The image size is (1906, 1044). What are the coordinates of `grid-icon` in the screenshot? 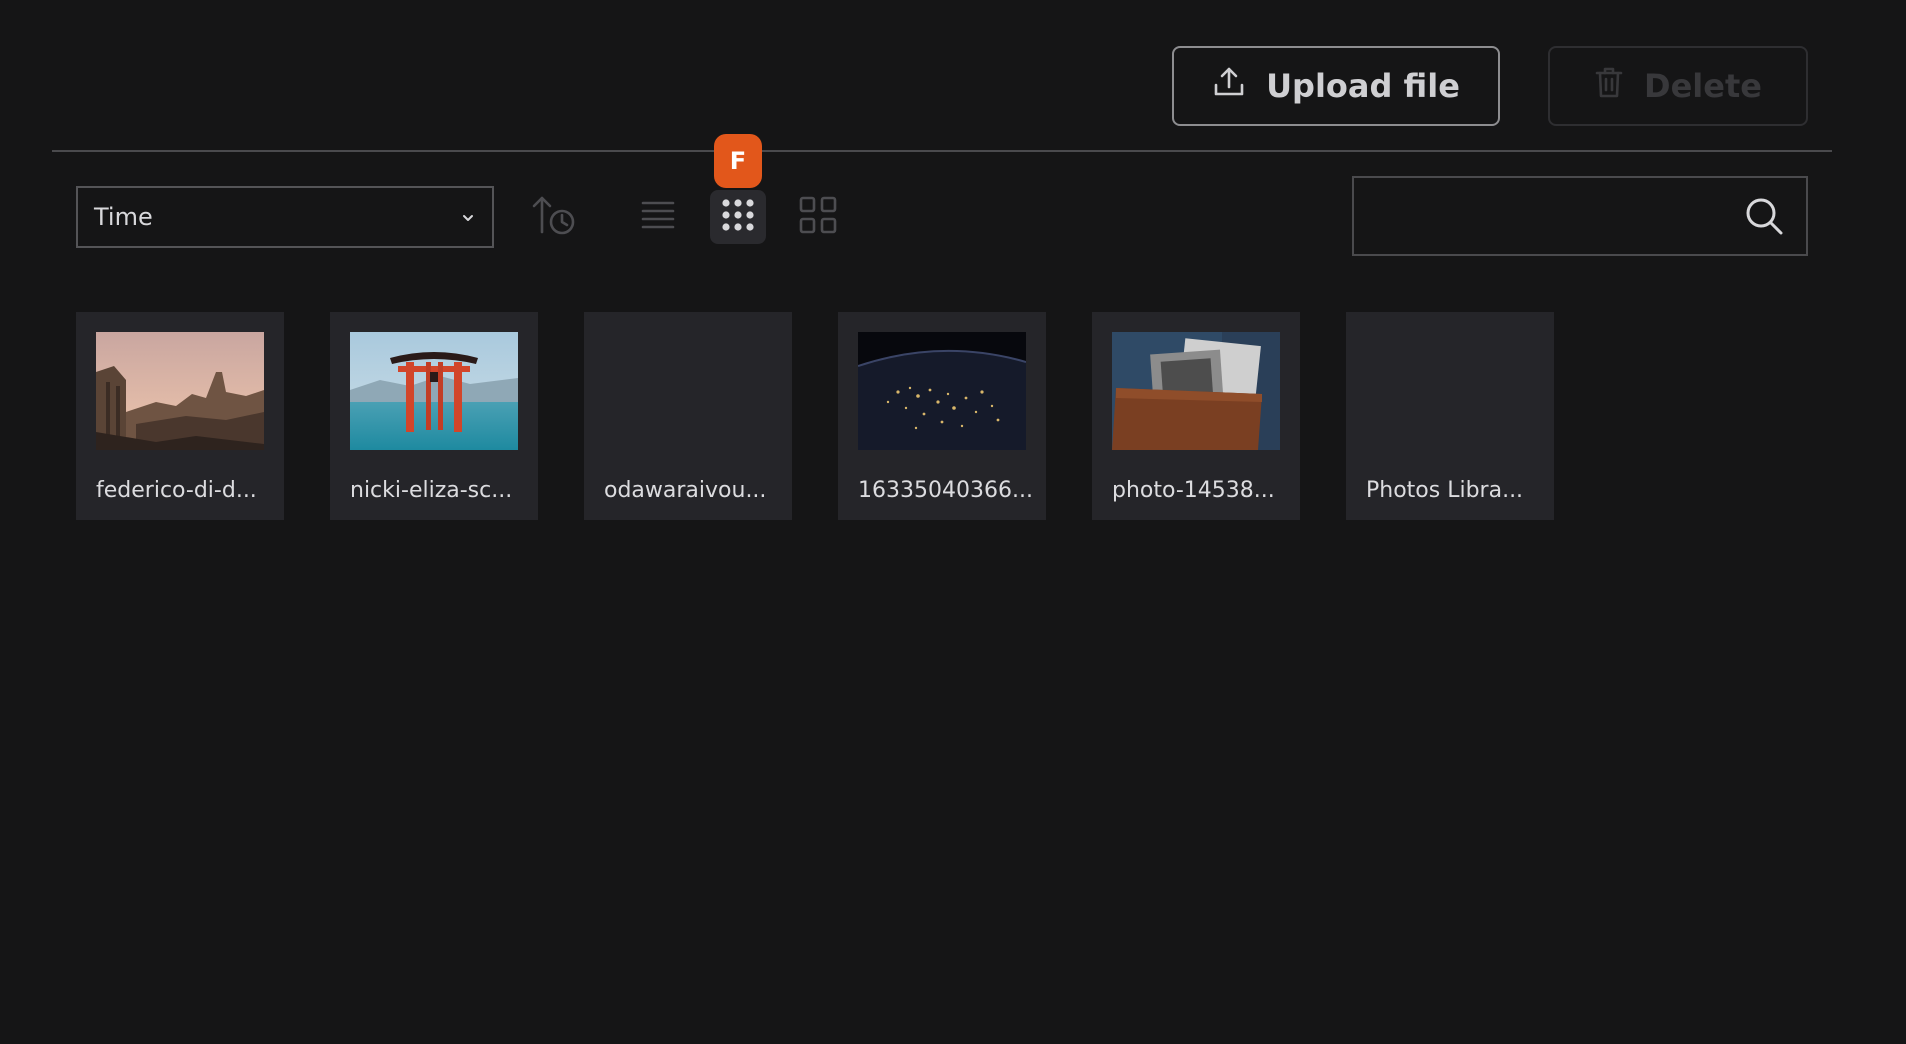 It's located at (818, 217).